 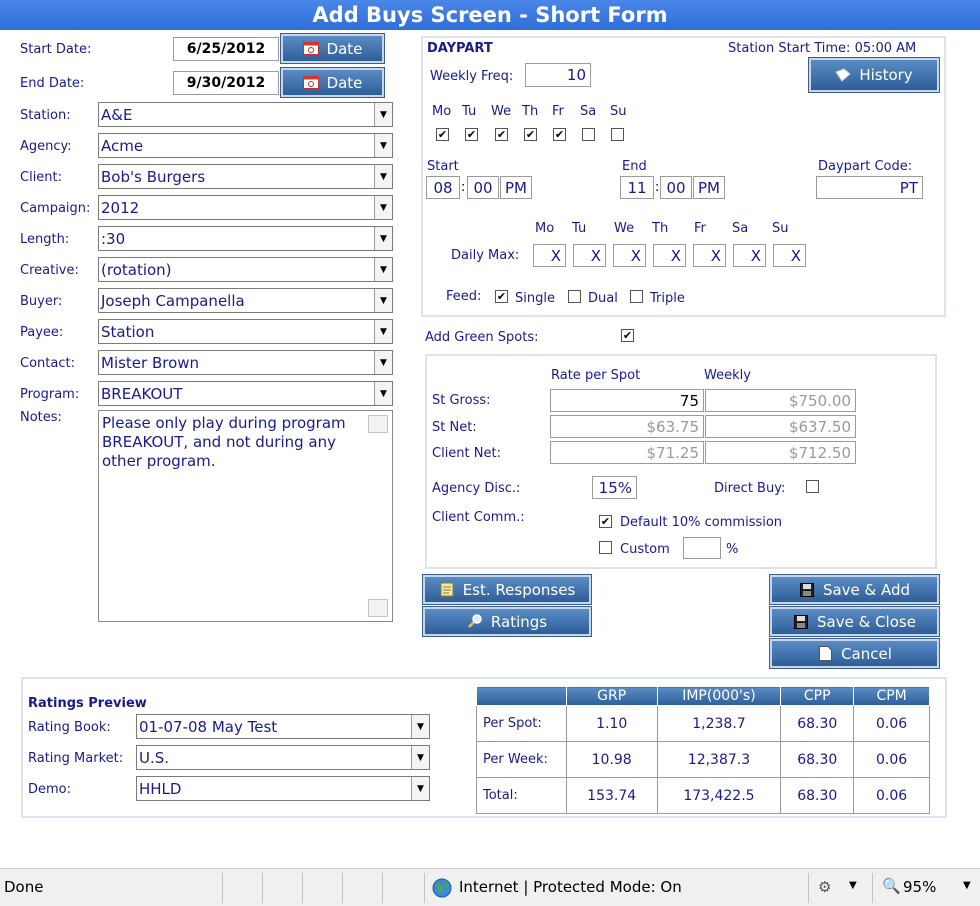 What do you see at coordinates (45, 239) in the screenshot?
I see `length-label: Length:` at bounding box center [45, 239].